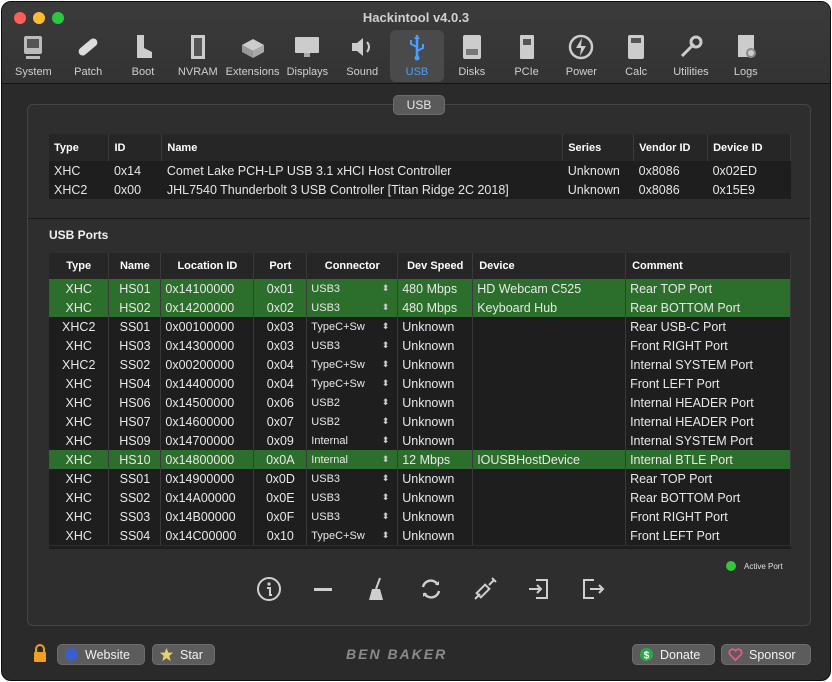  What do you see at coordinates (207, 440) in the screenshot?
I see `port-location-cell: 0x14700000` at bounding box center [207, 440].